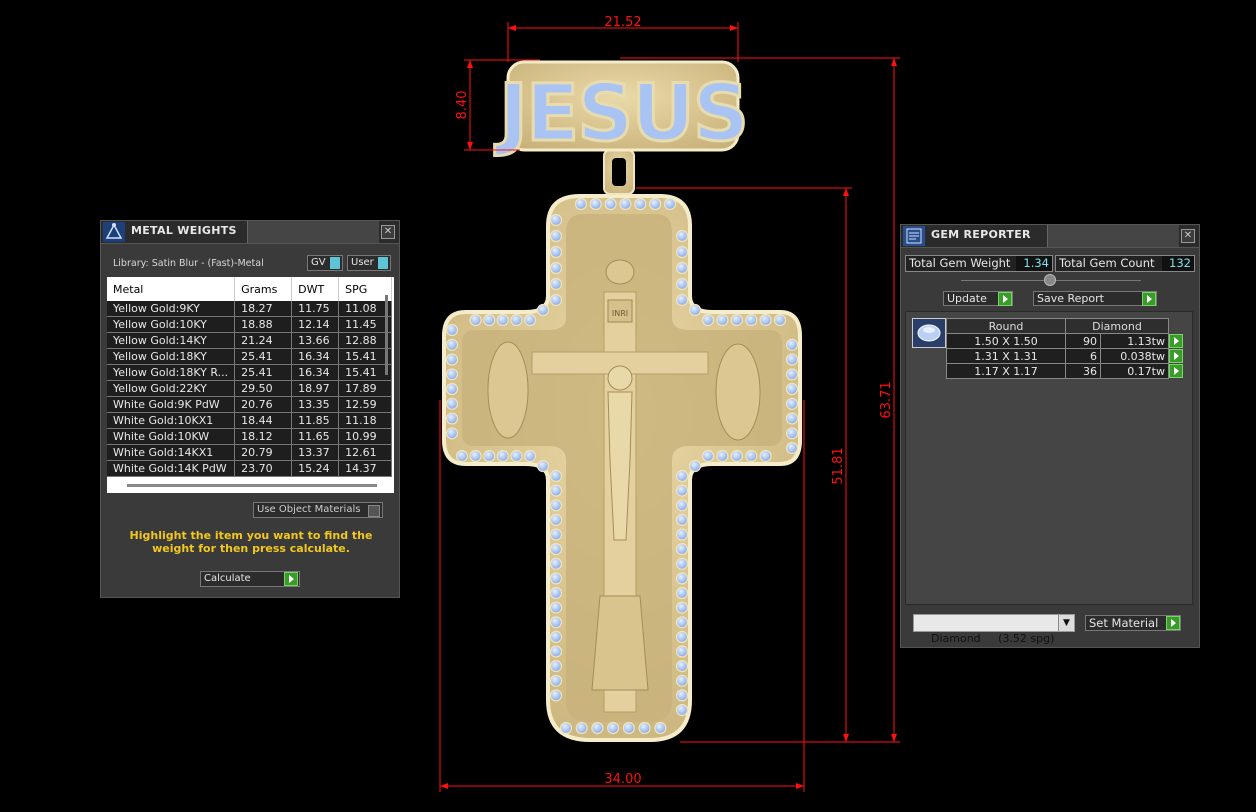 This screenshot has height=812, width=1256. Describe the element at coordinates (369, 263) in the screenshot. I see `user-toggle: User` at that location.